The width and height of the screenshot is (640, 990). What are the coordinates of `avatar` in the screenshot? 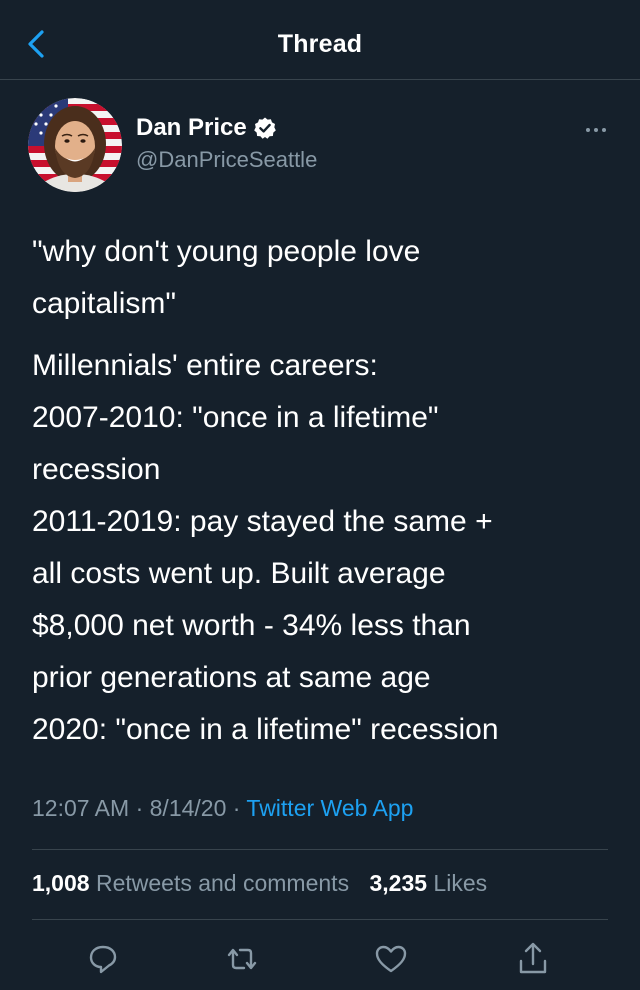 It's located at (75, 145).